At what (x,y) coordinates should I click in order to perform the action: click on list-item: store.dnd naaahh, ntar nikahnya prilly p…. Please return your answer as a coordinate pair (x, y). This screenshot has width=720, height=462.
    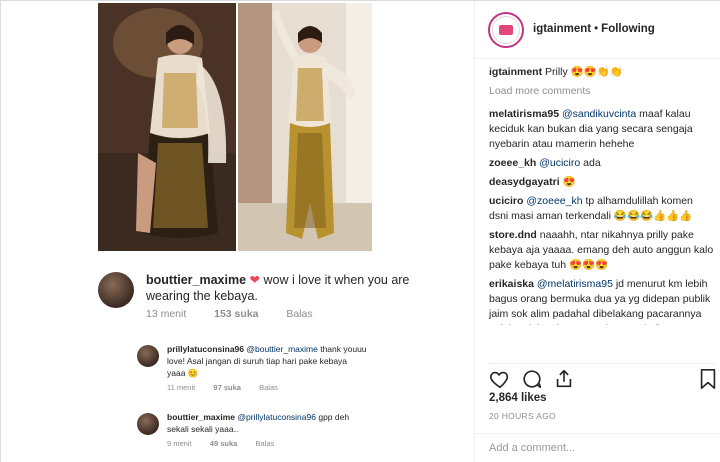
    Looking at the image, I should click on (602, 250).